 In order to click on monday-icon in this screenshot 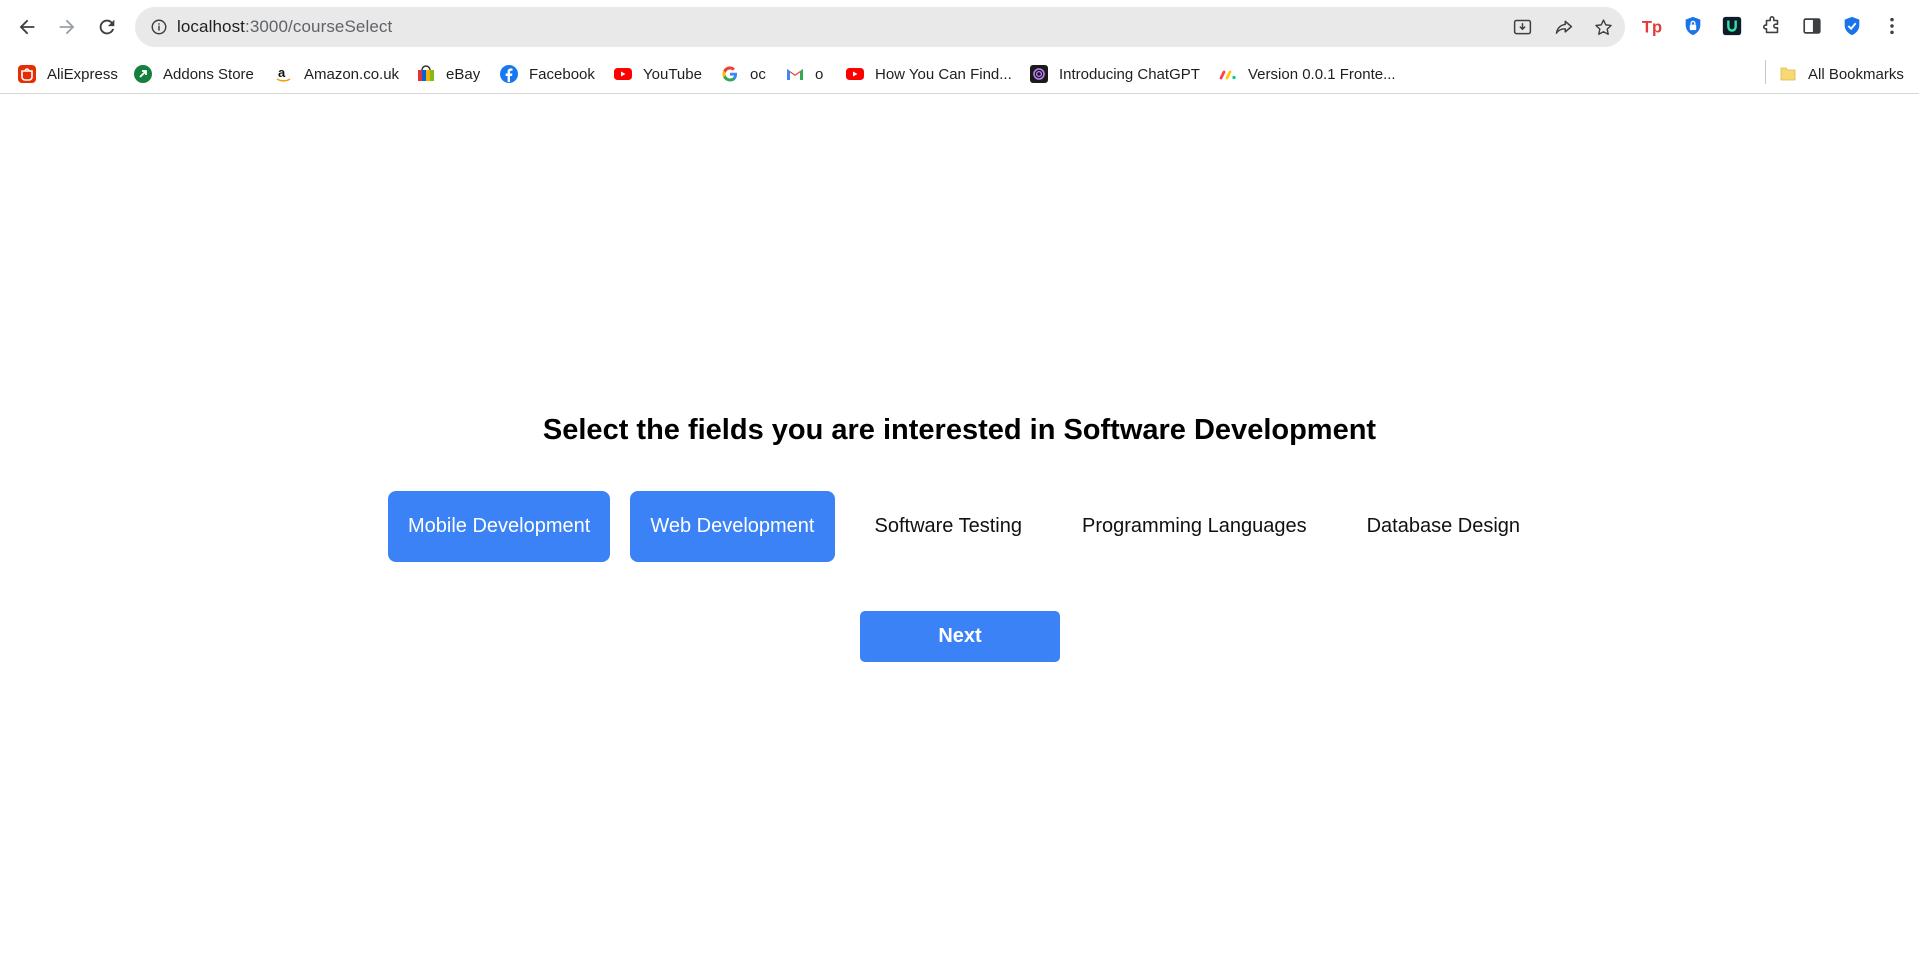, I will do `click(1228, 74)`.